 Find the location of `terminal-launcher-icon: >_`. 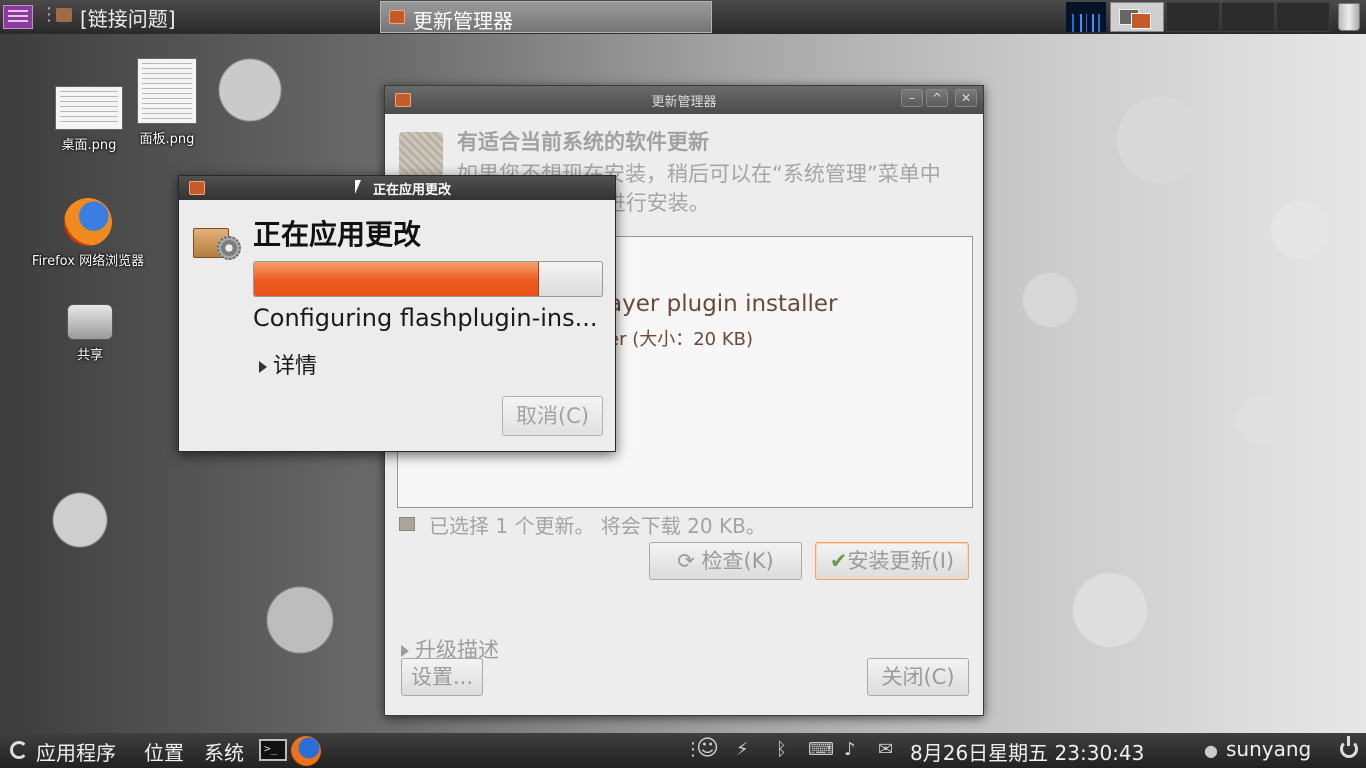

terminal-launcher-icon: >_ is located at coordinates (273, 750).